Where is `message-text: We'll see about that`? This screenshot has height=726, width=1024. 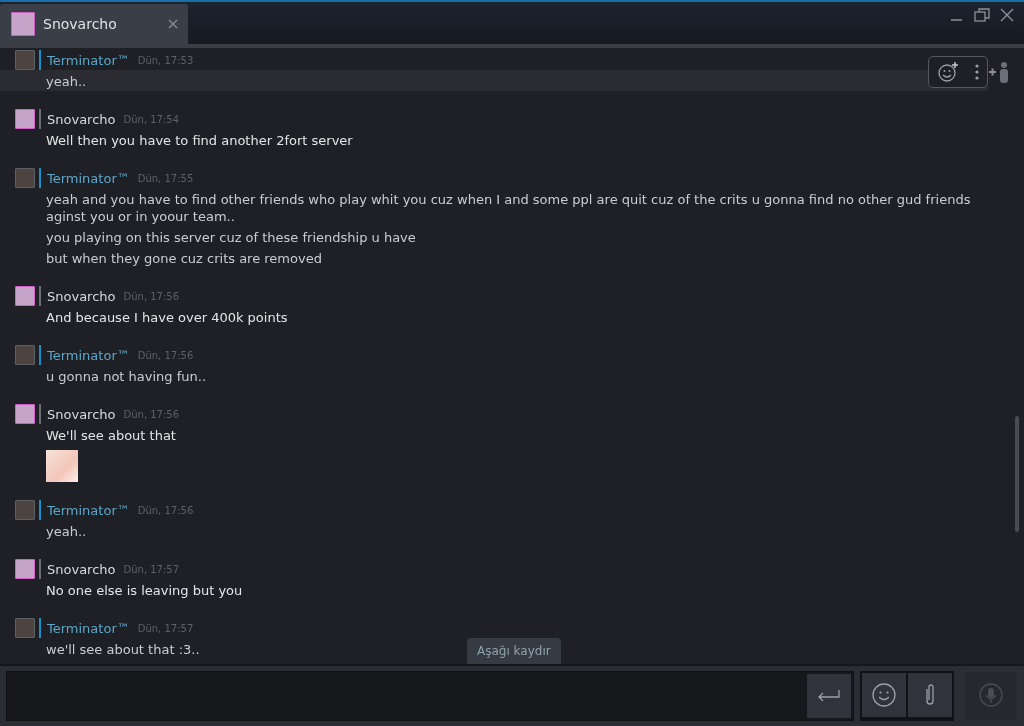 message-text: We'll see about that is located at coordinates (111, 436).